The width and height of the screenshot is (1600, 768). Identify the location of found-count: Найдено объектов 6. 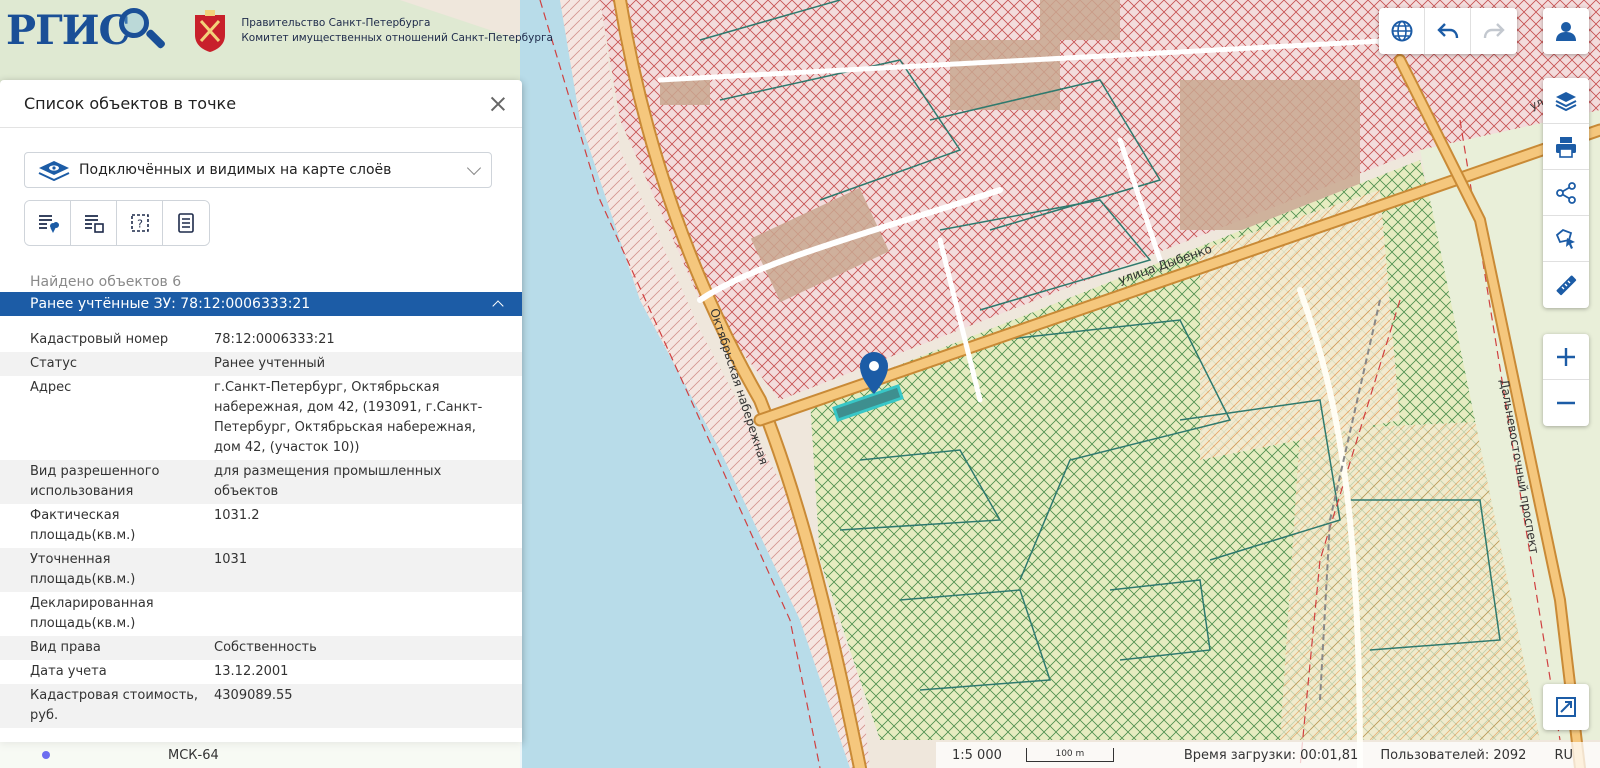
(106, 282).